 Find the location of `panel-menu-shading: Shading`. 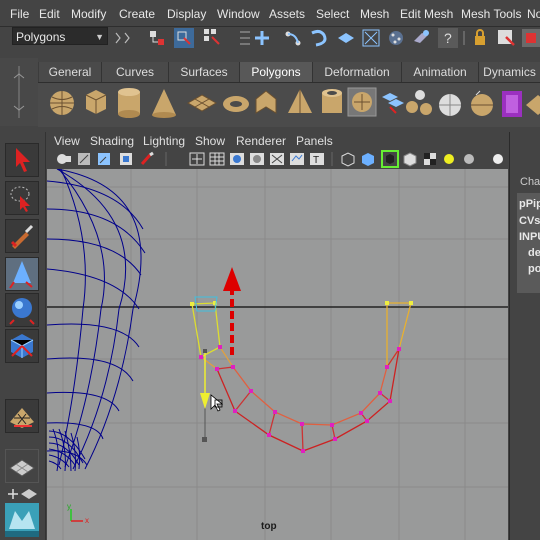

panel-menu-shading: Shading is located at coordinates (112, 141).